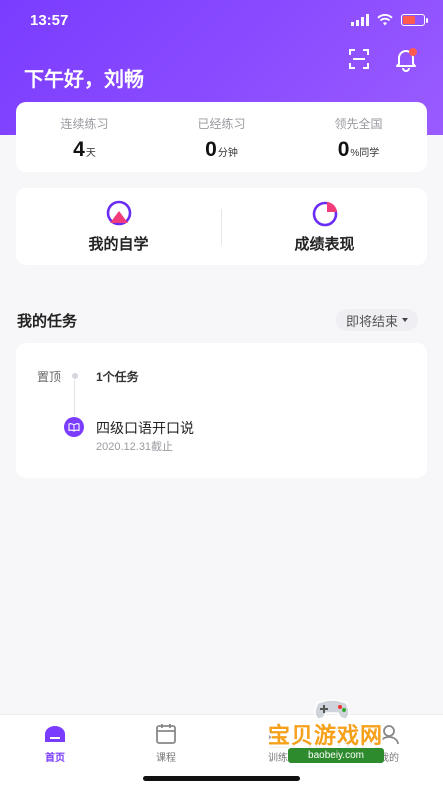 This screenshot has height=788, width=443. I want to click on status-icons, so click(389, 20).